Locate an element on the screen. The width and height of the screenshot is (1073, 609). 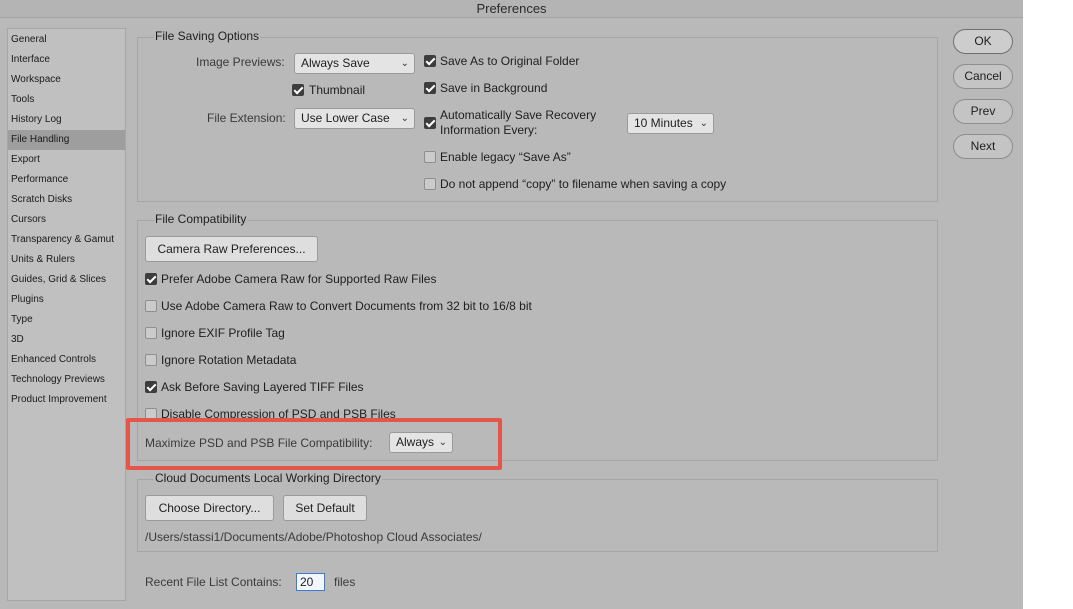
sidebar-item-units-rulers: Units & Rulers is located at coordinates (66, 260).